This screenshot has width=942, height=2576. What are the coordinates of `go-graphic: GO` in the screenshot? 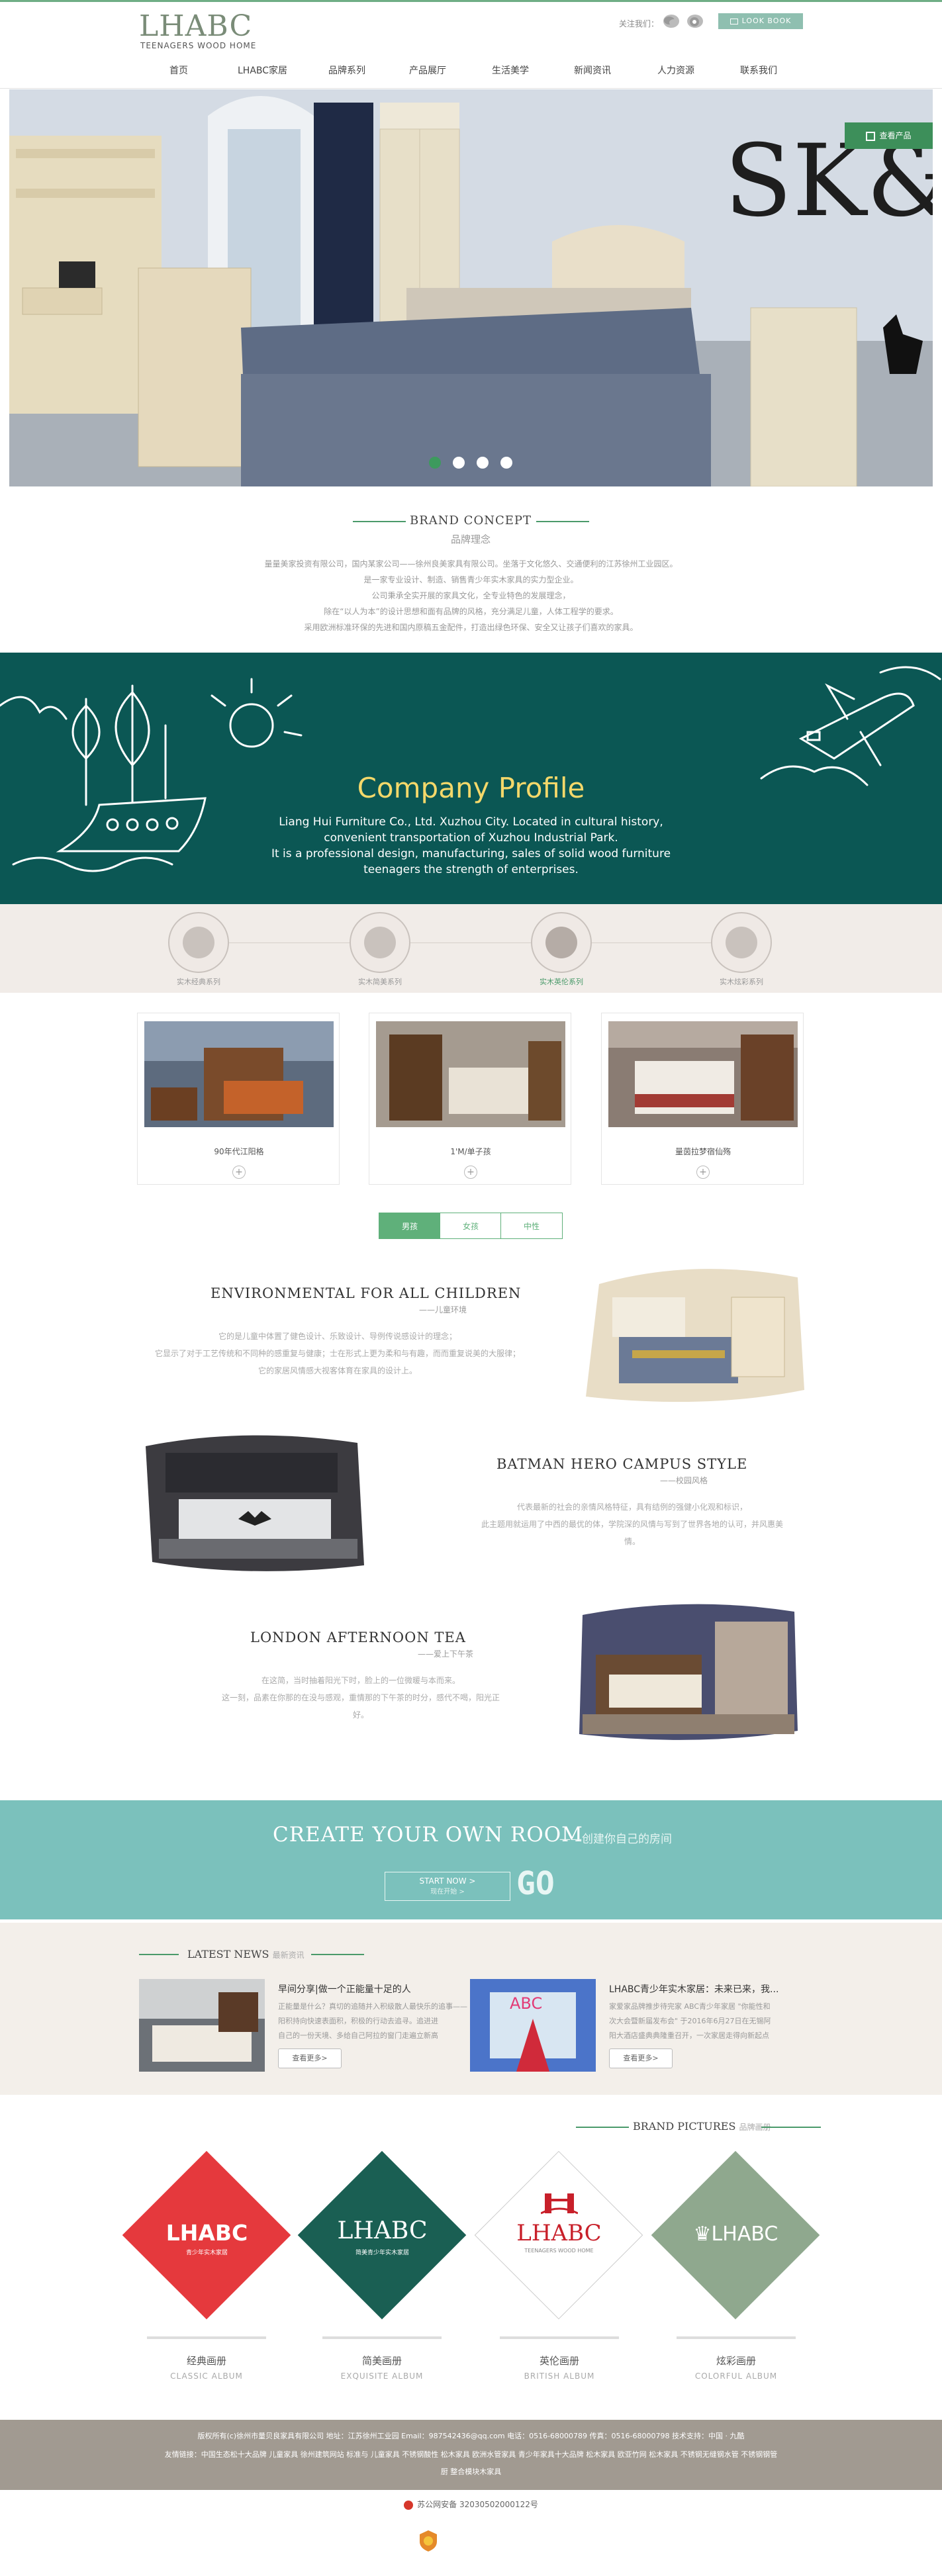 It's located at (535, 1883).